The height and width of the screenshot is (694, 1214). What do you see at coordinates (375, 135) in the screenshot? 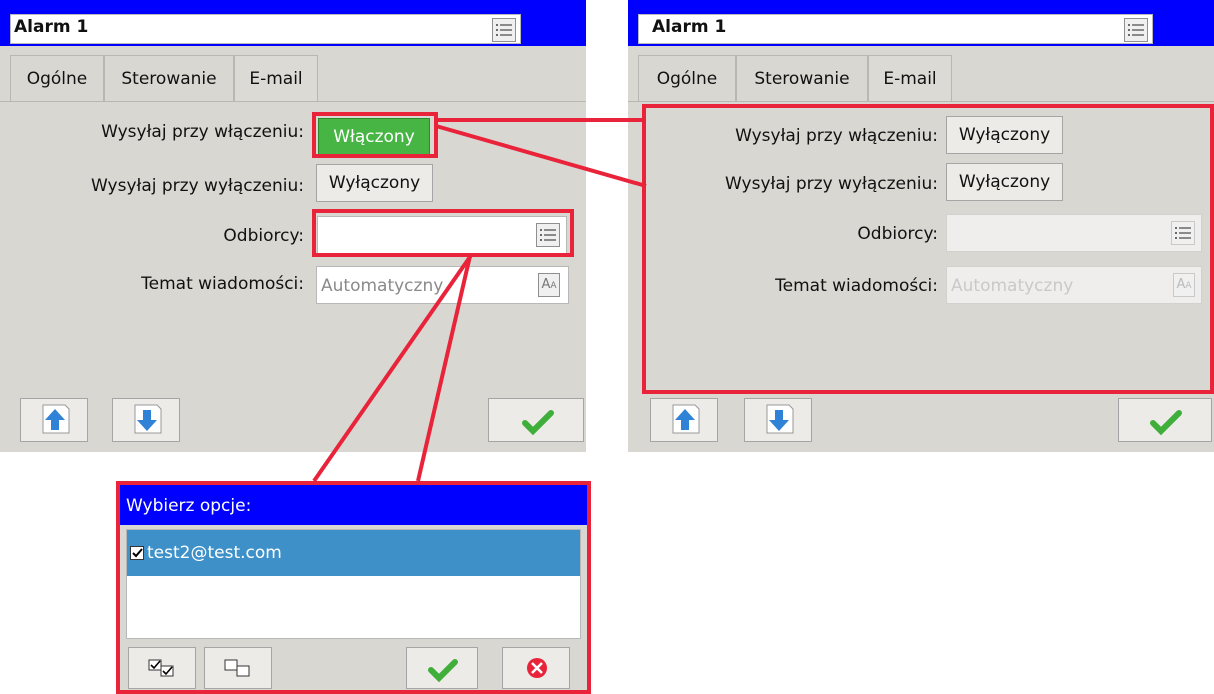
I see `highlight-send-on` at bounding box center [375, 135].